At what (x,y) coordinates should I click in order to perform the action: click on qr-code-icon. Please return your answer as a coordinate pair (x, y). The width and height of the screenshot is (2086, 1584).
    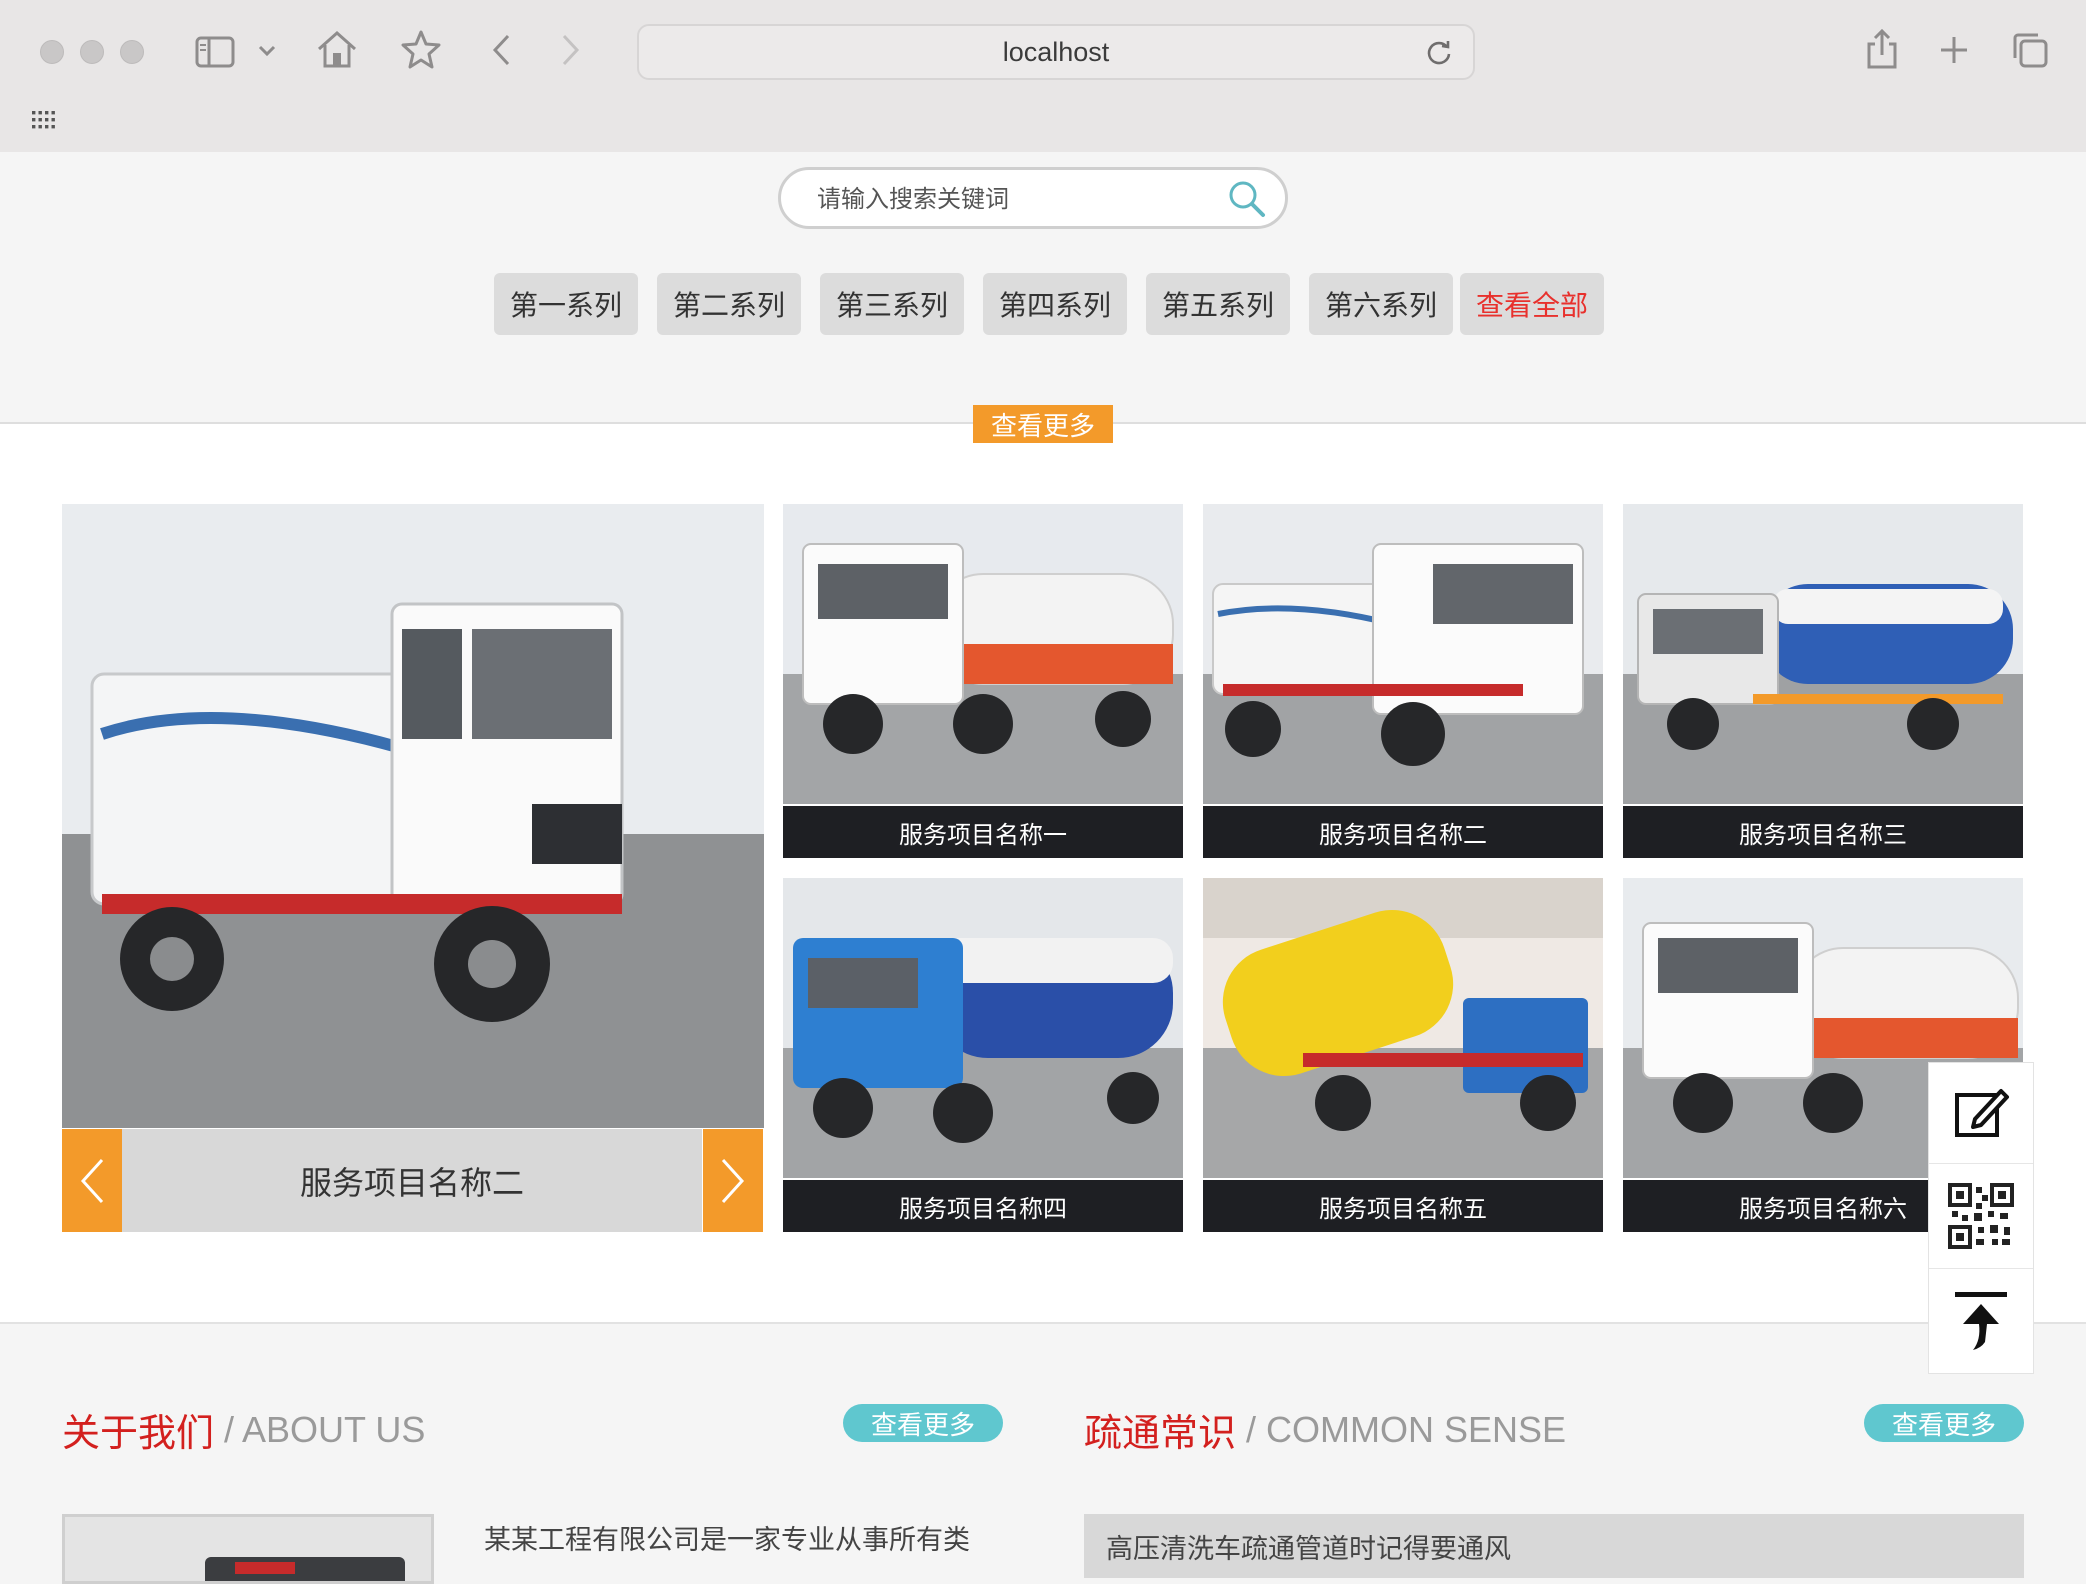
    Looking at the image, I should click on (1981, 1216).